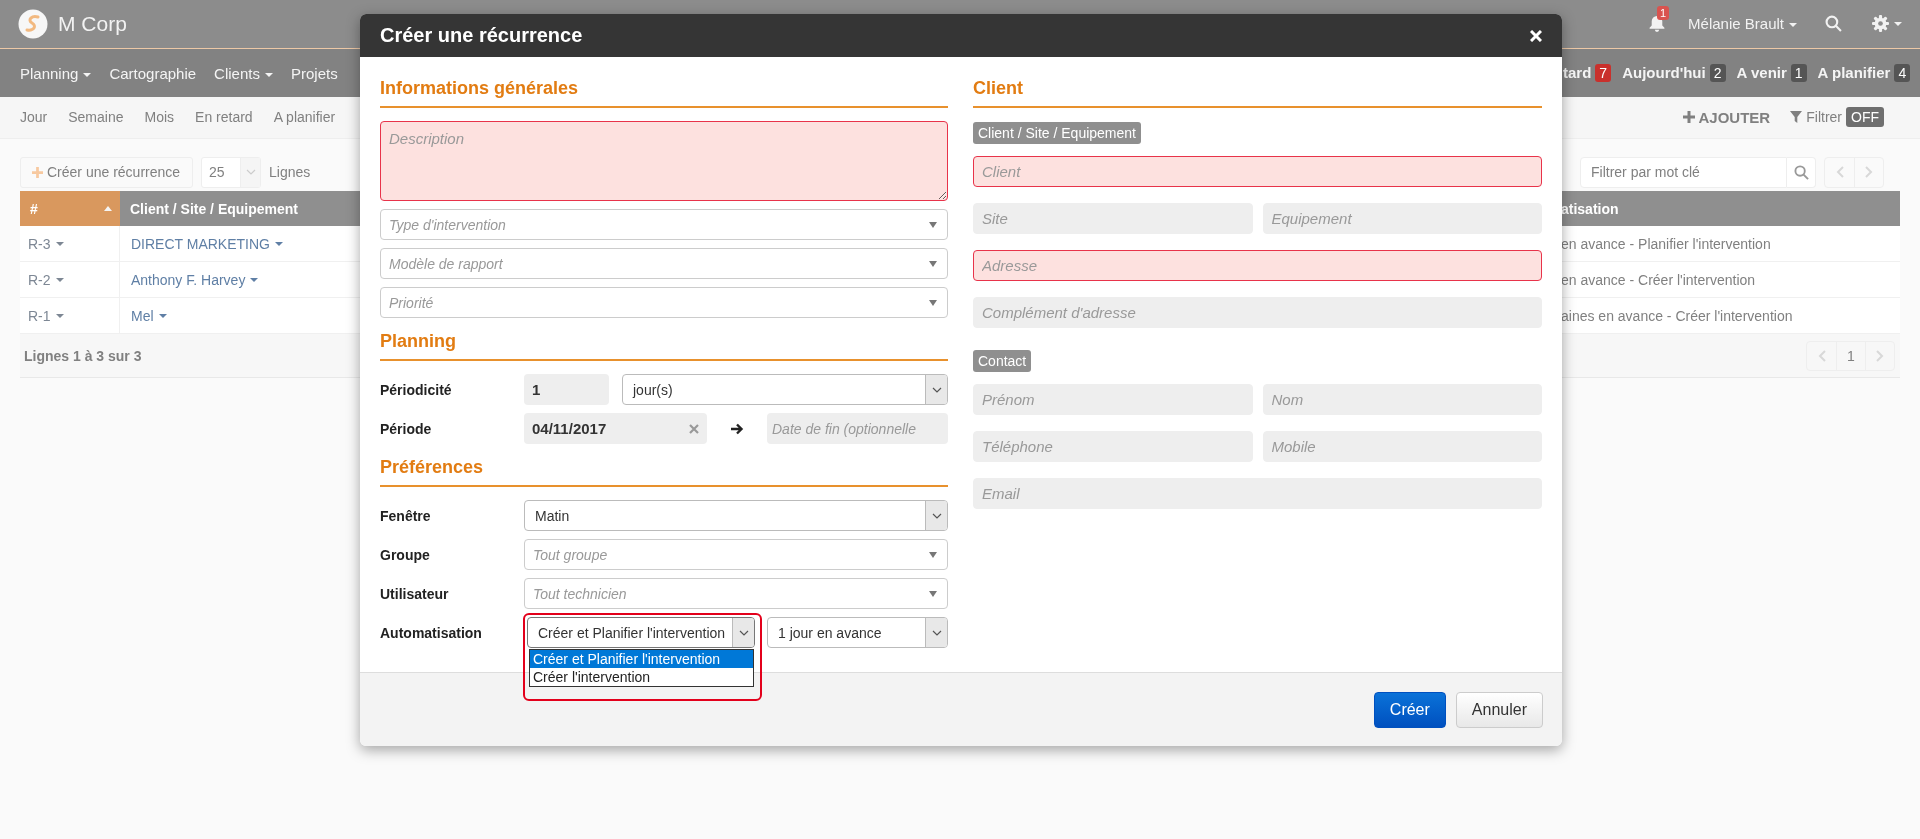 The height and width of the screenshot is (839, 1920). Describe the element at coordinates (231, 172) in the screenshot. I see `page-size-select: 25` at that location.